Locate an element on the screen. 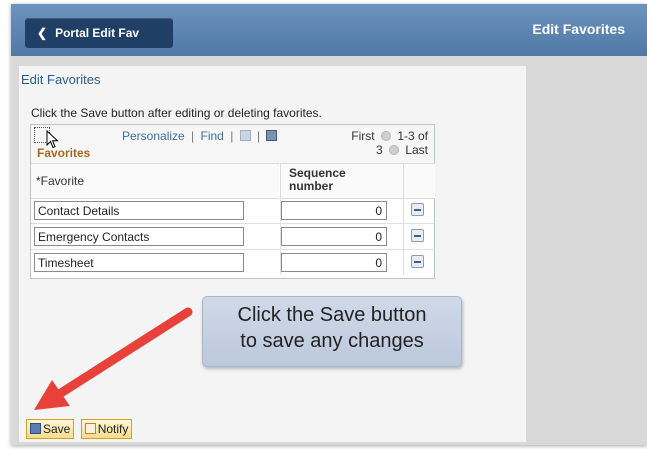 The image size is (647, 449). nav-range: 1-3 of is located at coordinates (412, 136).